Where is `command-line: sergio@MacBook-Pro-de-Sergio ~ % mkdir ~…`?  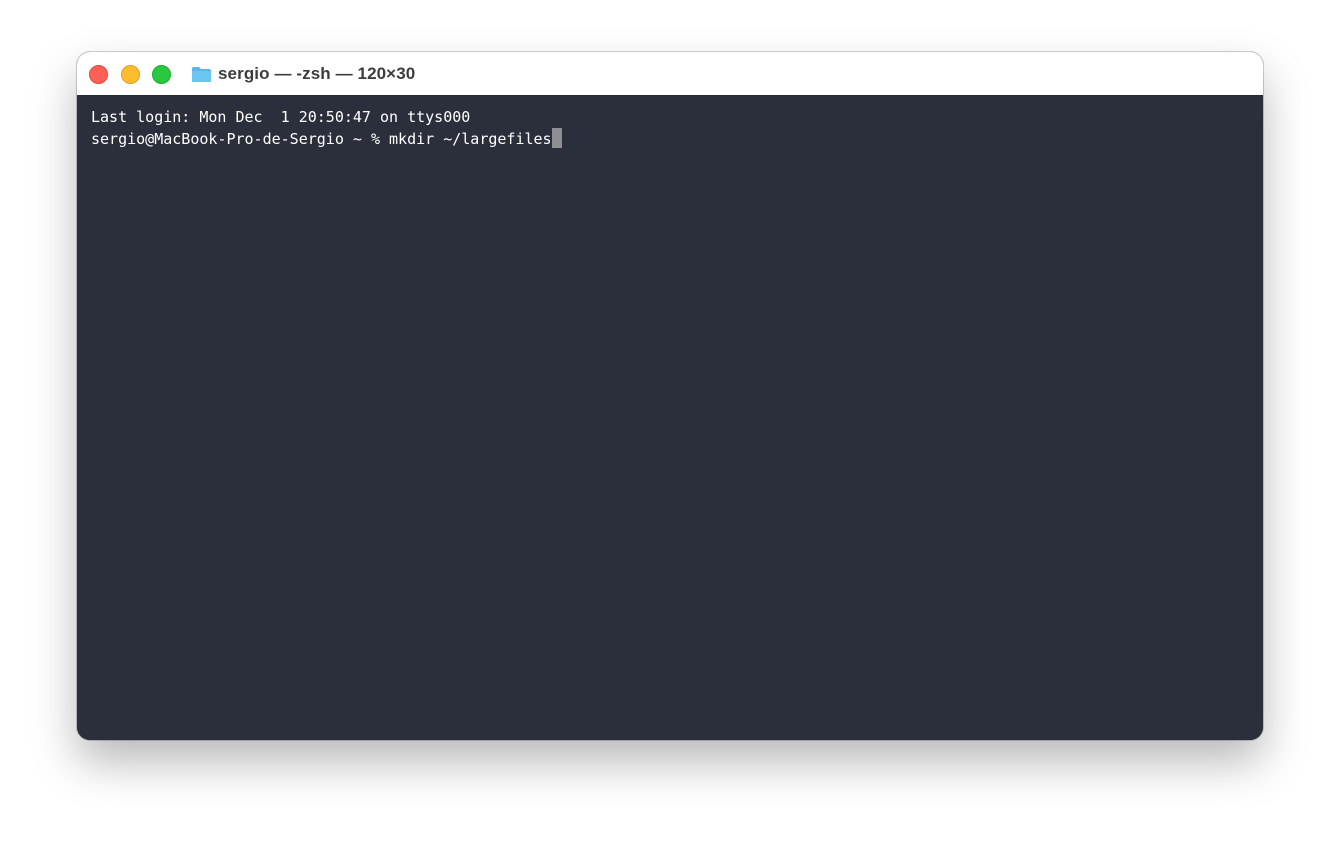 command-line: sergio@MacBook-Pro-de-Sergio ~ % mkdir ~… is located at coordinates (670, 138).